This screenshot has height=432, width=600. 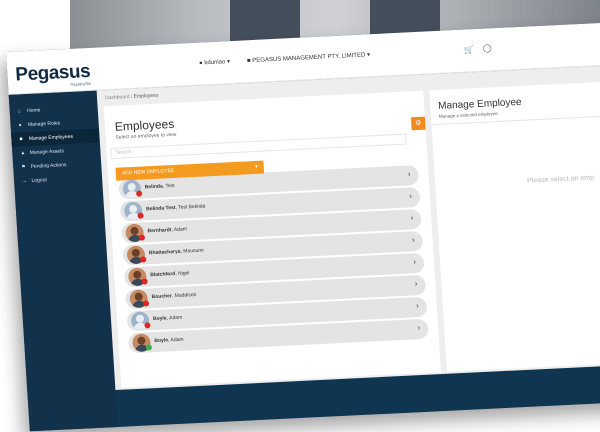 What do you see at coordinates (48, 166) in the screenshot?
I see `sidebar-item-label: Pending Actions` at bounding box center [48, 166].